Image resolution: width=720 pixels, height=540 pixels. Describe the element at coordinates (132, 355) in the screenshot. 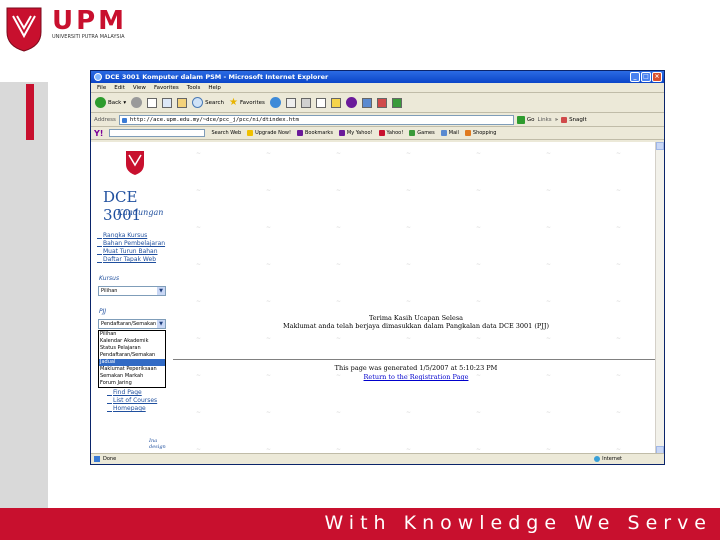

I see `dropdown-option: Pendaftaran/Semakan` at that location.